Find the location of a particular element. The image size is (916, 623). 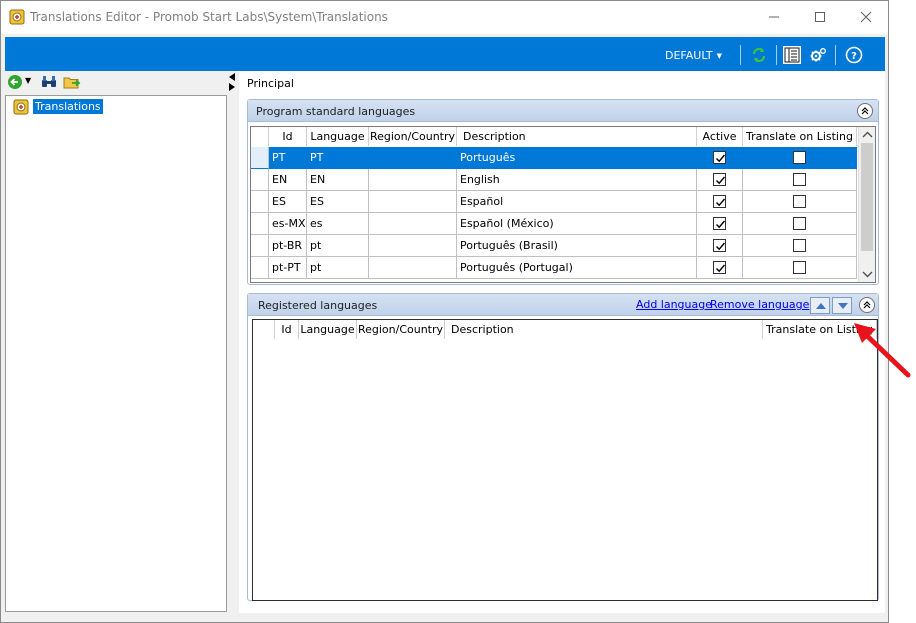

column-header: Translate on Listing is located at coordinates (800, 136).